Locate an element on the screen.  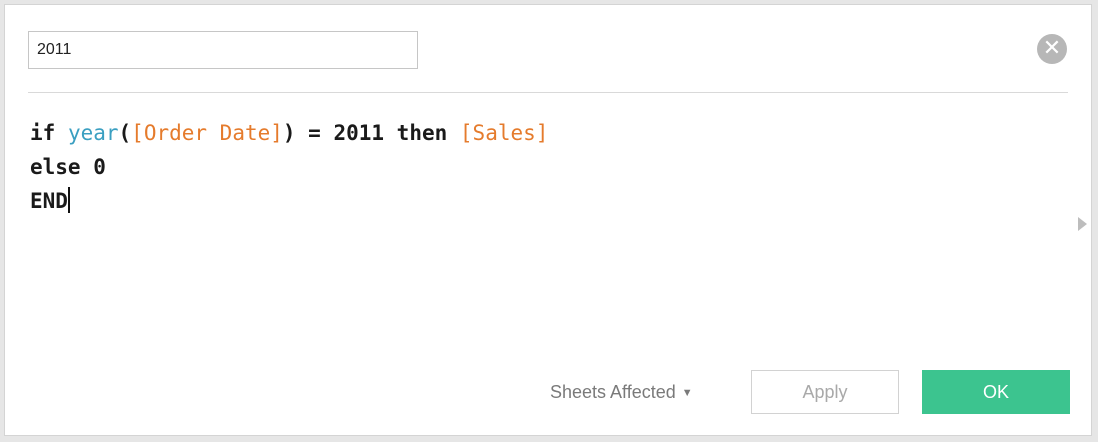
sheets-affected-dropdown: Sheets Affected ▼ is located at coordinates (621, 392).